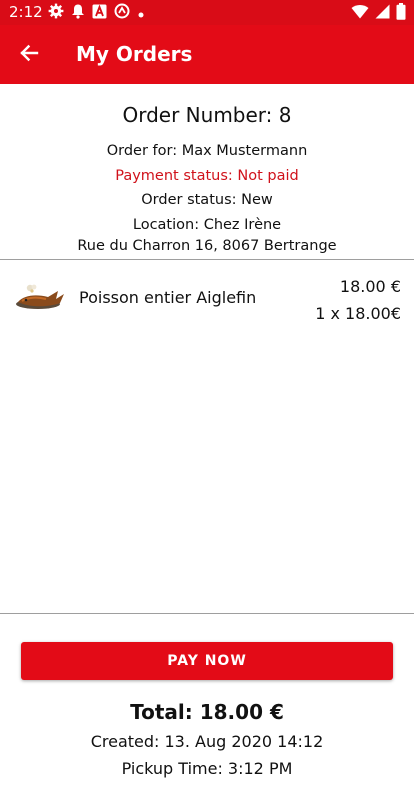 This screenshot has width=414, height=800. Describe the element at coordinates (56, 13) in the screenshot. I see `settings-gear-icon` at that location.